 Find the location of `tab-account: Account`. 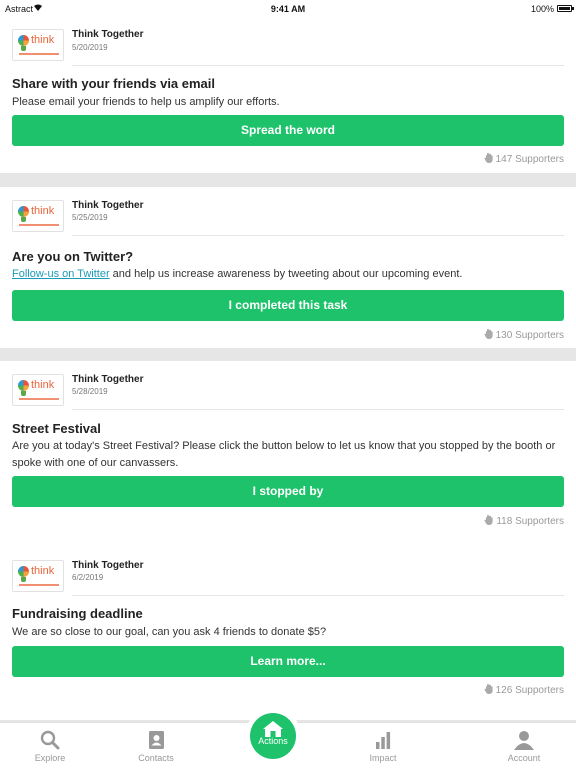

tab-account: Account is located at coordinates (524, 745).